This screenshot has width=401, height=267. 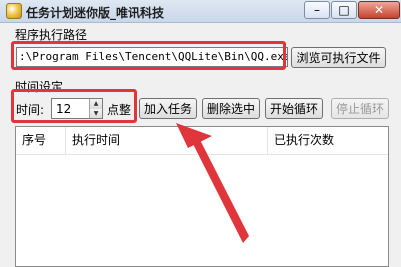 What do you see at coordinates (200, 11) in the screenshot?
I see `title-bar: 任务计划迷你版_唯讯科技 – □ ✕` at bounding box center [200, 11].